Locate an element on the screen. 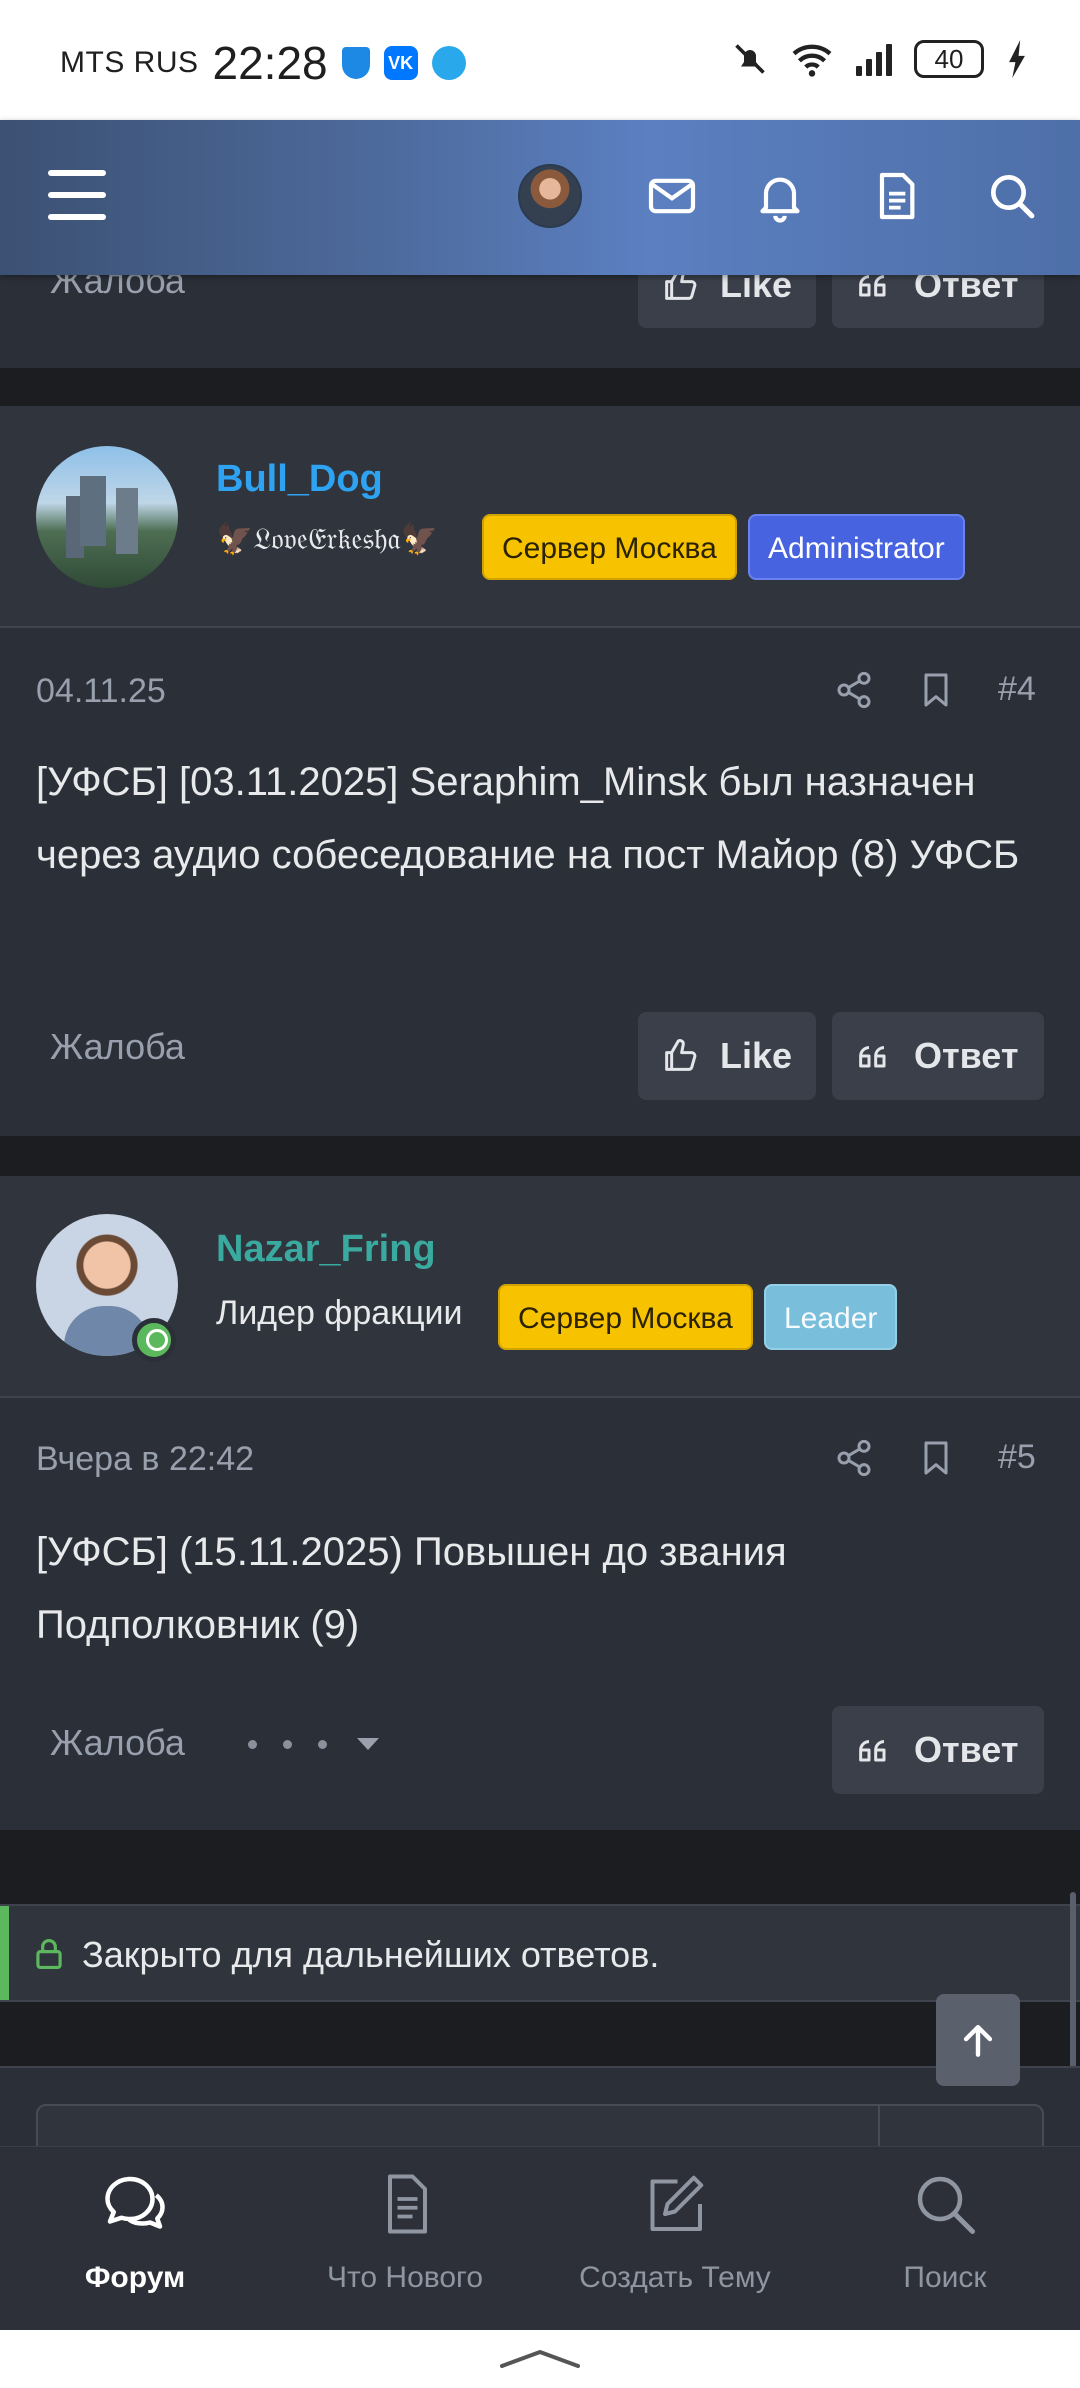  nav-create-thread: Создать Тему is located at coordinates (675, 2246).